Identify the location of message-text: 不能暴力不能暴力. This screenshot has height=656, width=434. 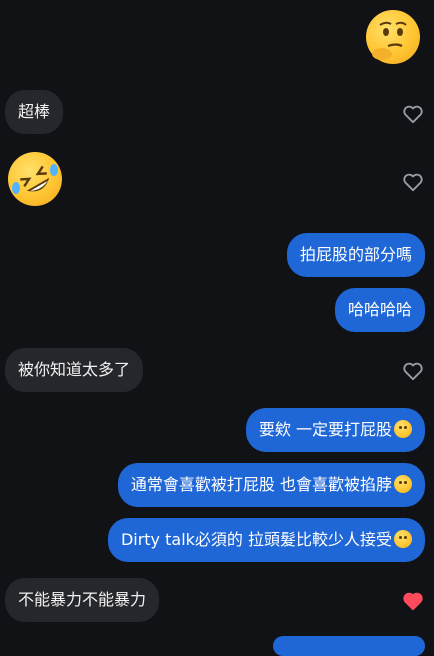
(82, 599).